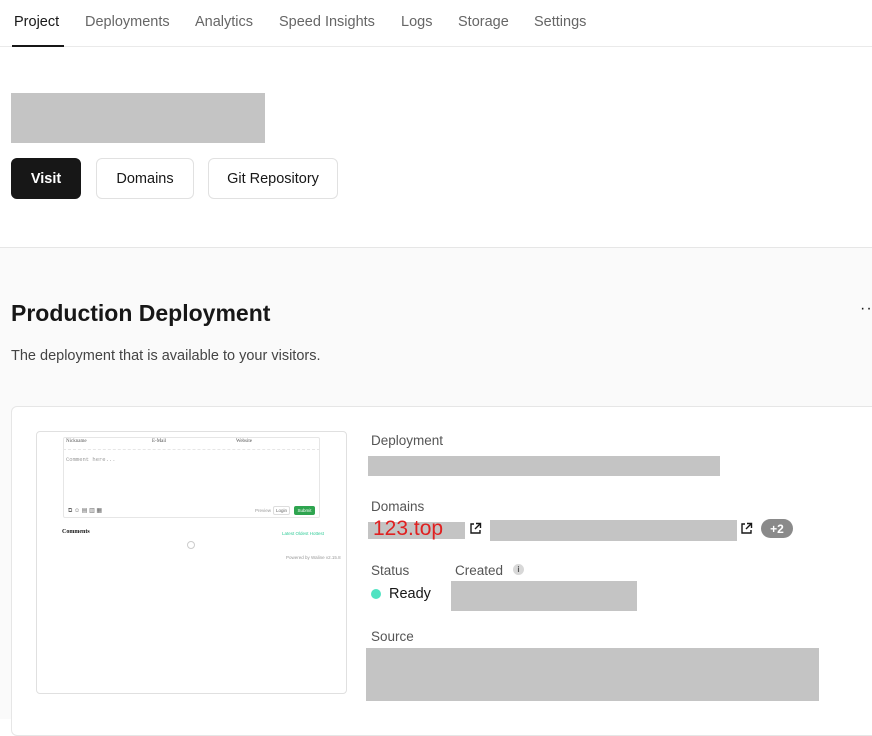 The height and width of the screenshot is (736, 872). I want to click on source-value-redacted, so click(592, 674).